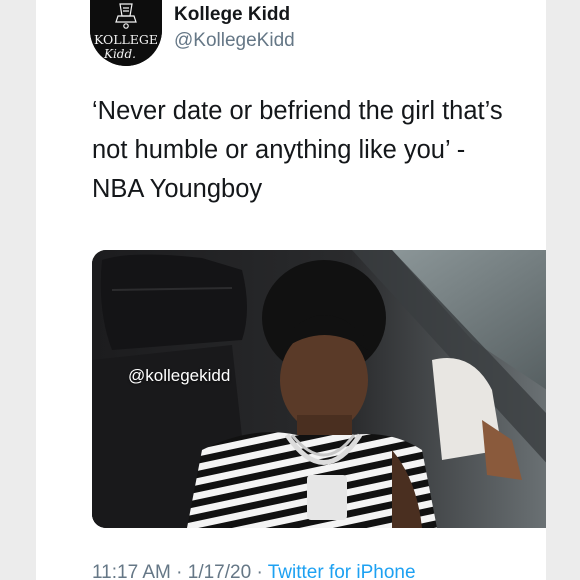  What do you see at coordinates (232, 15) in the screenshot?
I see `author-name: Kollege Kidd` at bounding box center [232, 15].